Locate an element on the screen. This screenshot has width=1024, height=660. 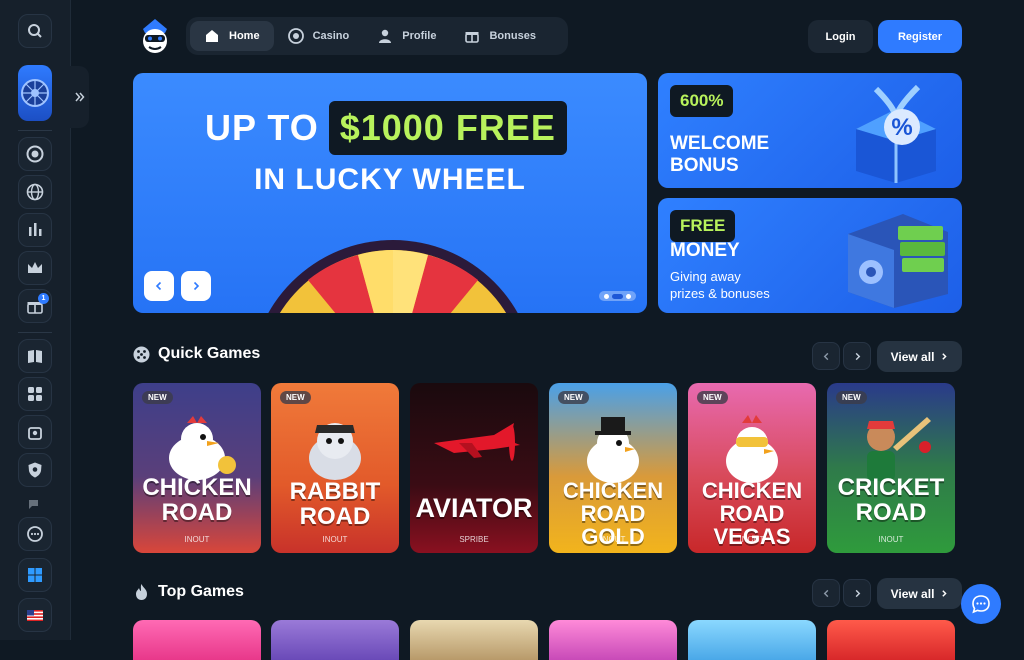
logo is located at coordinates (155, 36).